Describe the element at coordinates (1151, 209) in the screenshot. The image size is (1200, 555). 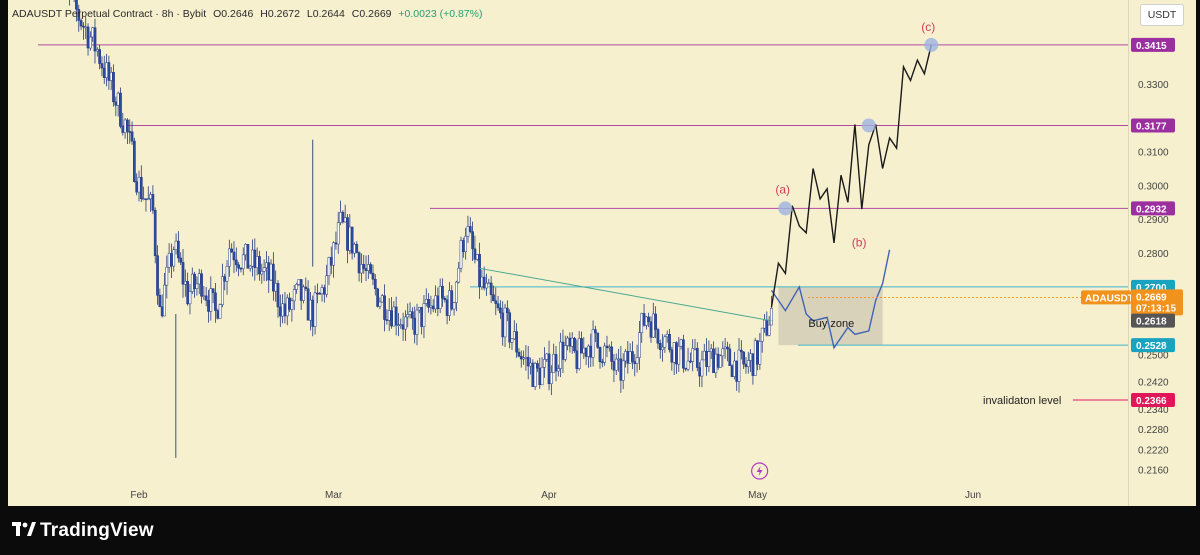
I see `level-0.2932-badge-text: 0.2932` at that location.